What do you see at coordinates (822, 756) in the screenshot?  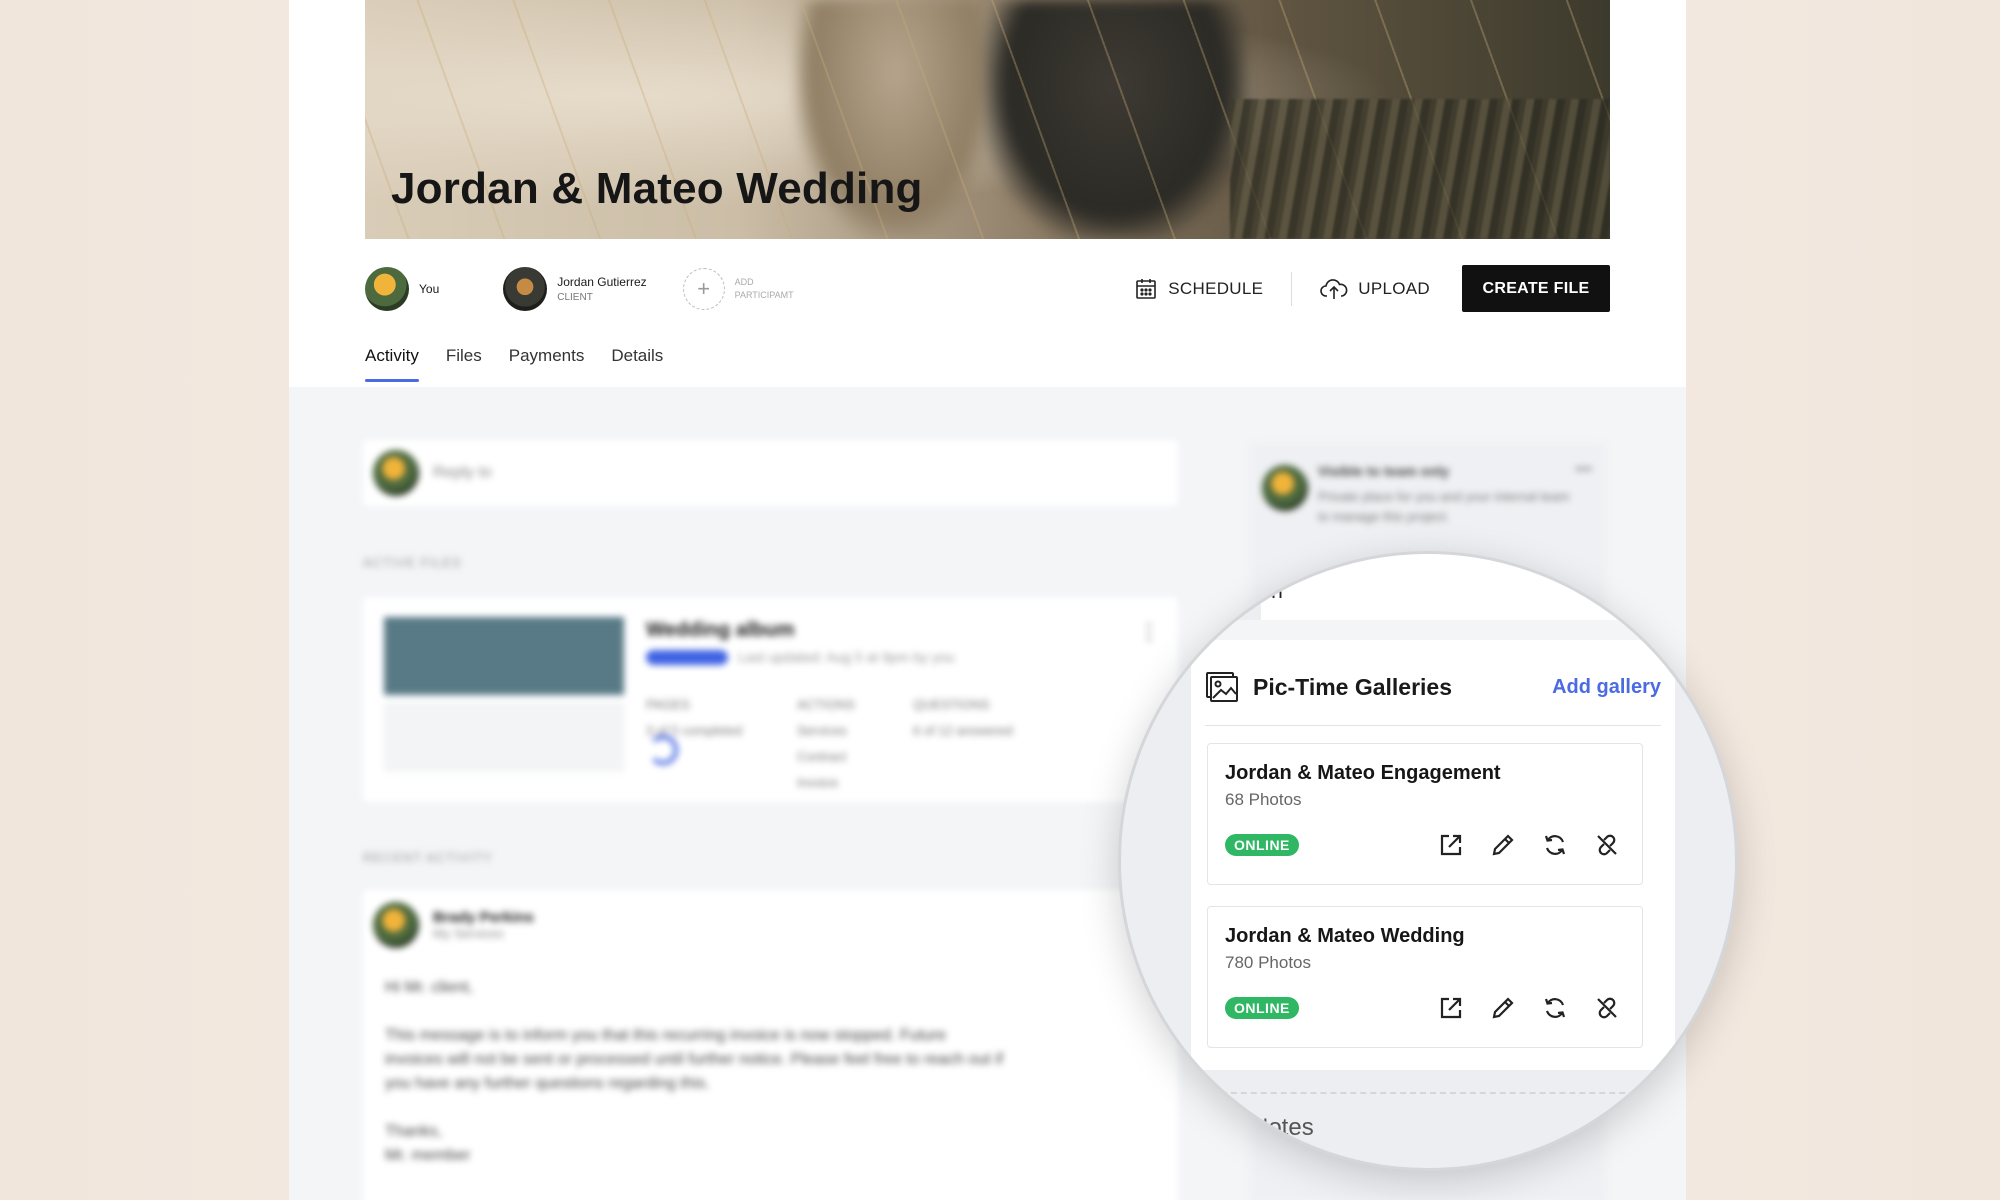 I see `action-item: Contract` at bounding box center [822, 756].